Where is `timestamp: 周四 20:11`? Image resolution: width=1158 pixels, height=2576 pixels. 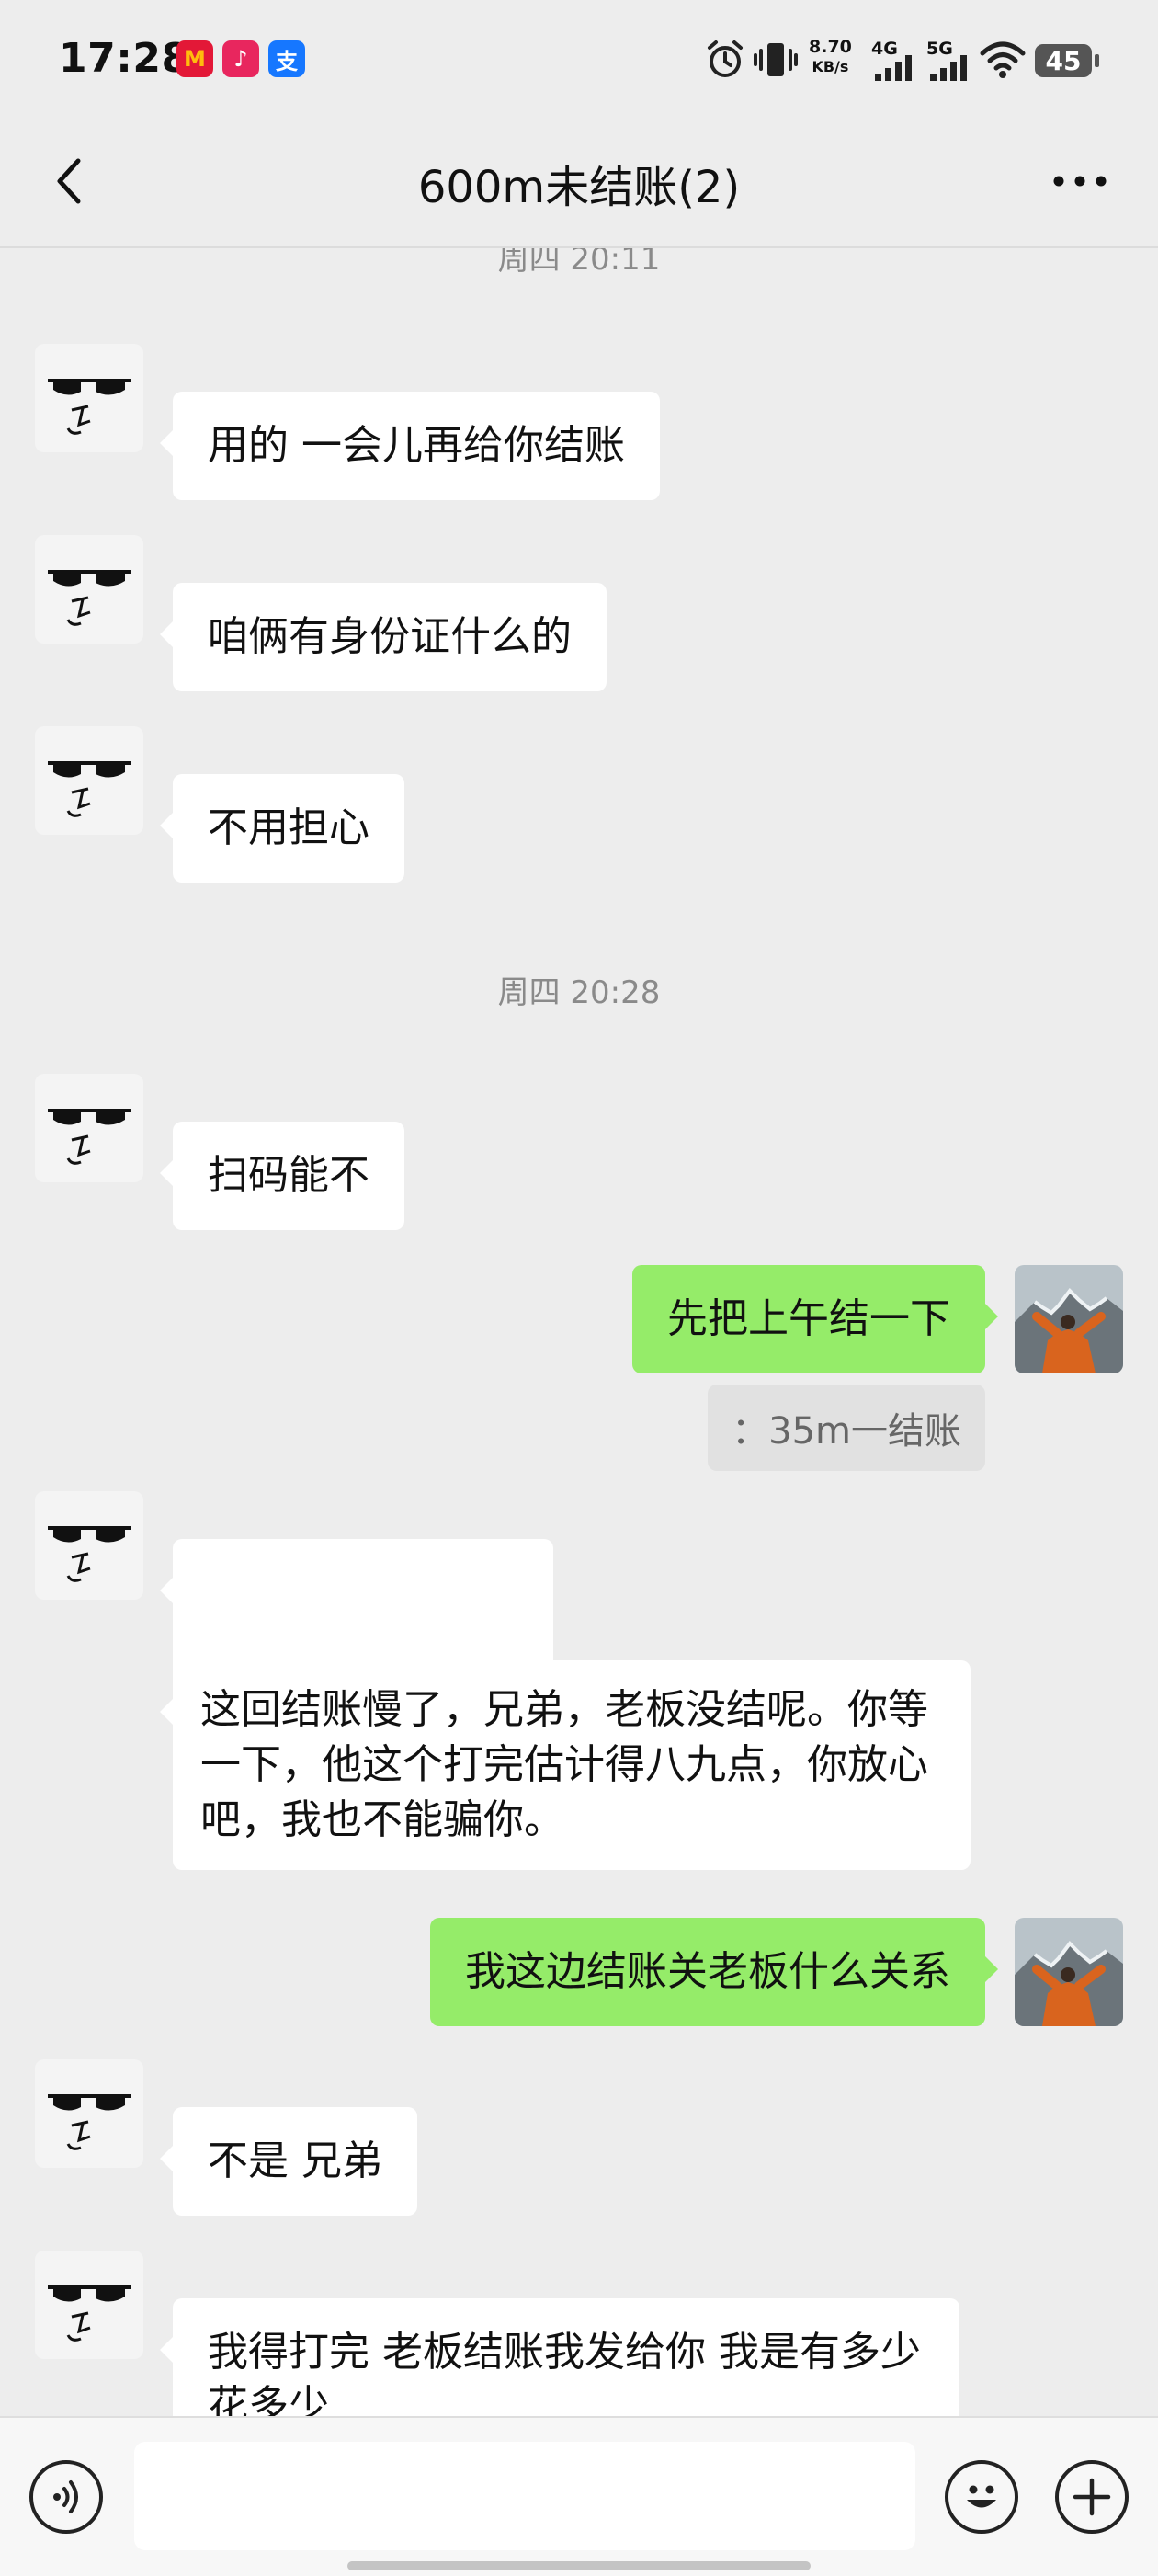
timestamp: 周四 20:11 is located at coordinates (579, 263).